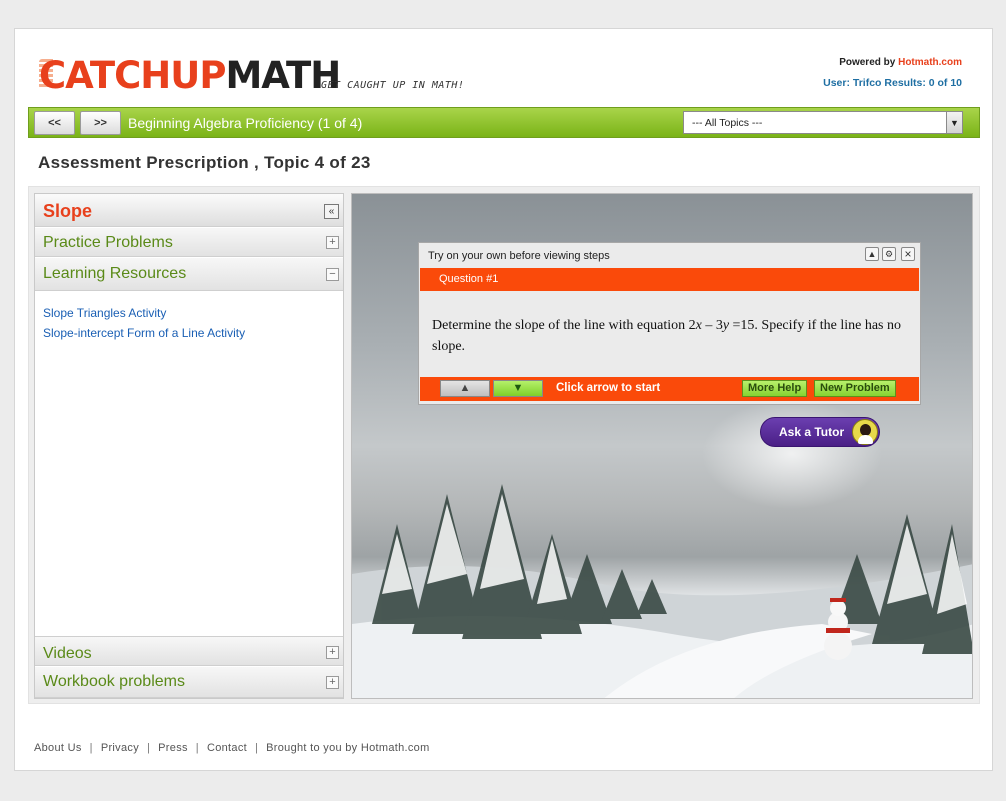  I want to click on powered-by-label: Powered by, so click(869, 62).